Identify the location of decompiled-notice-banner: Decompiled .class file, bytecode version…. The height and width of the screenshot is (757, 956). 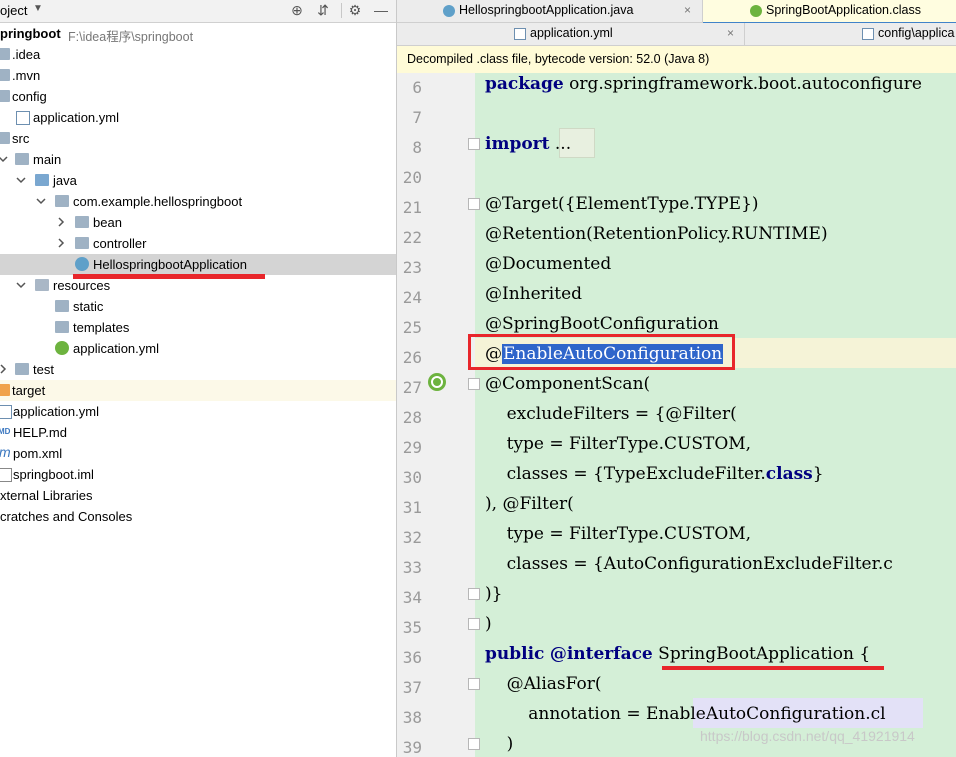
(676, 60).